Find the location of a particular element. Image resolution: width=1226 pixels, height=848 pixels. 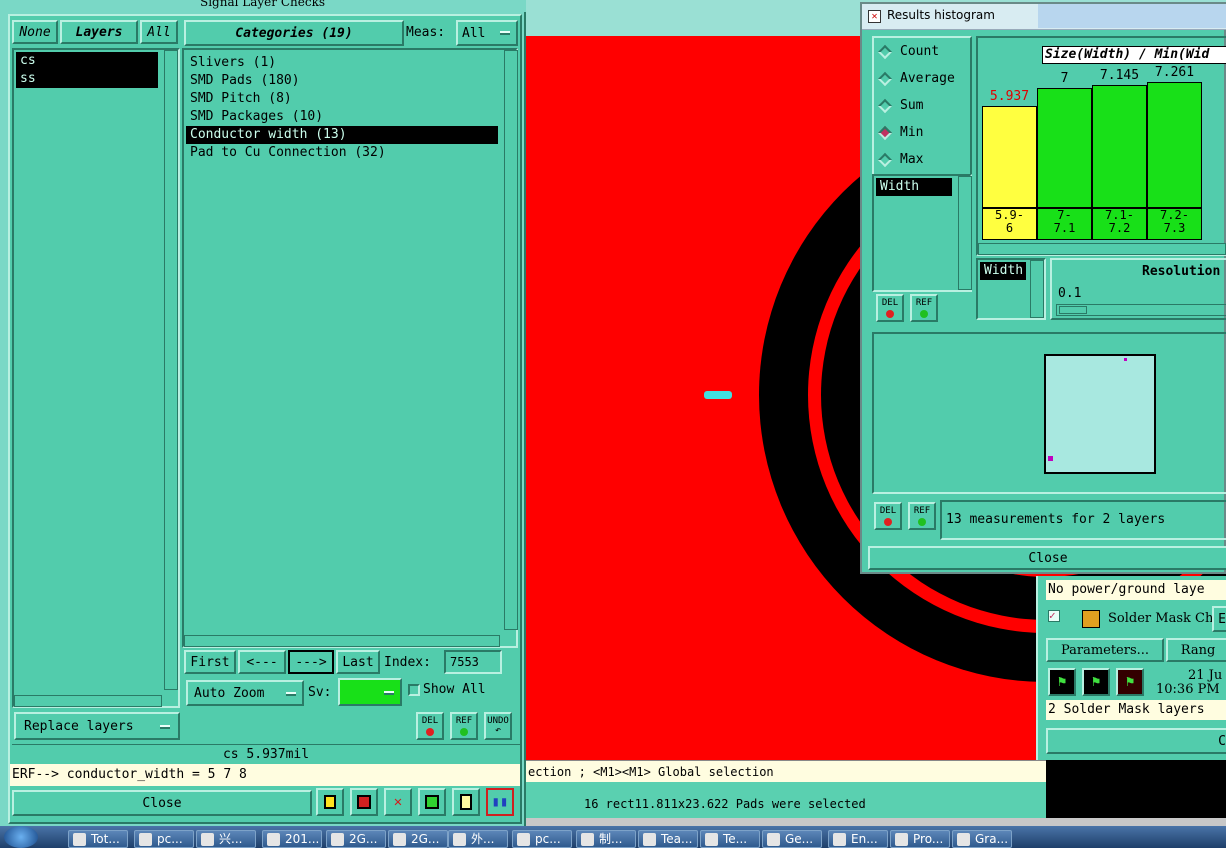

categories-scrollbar is located at coordinates (511, 340).